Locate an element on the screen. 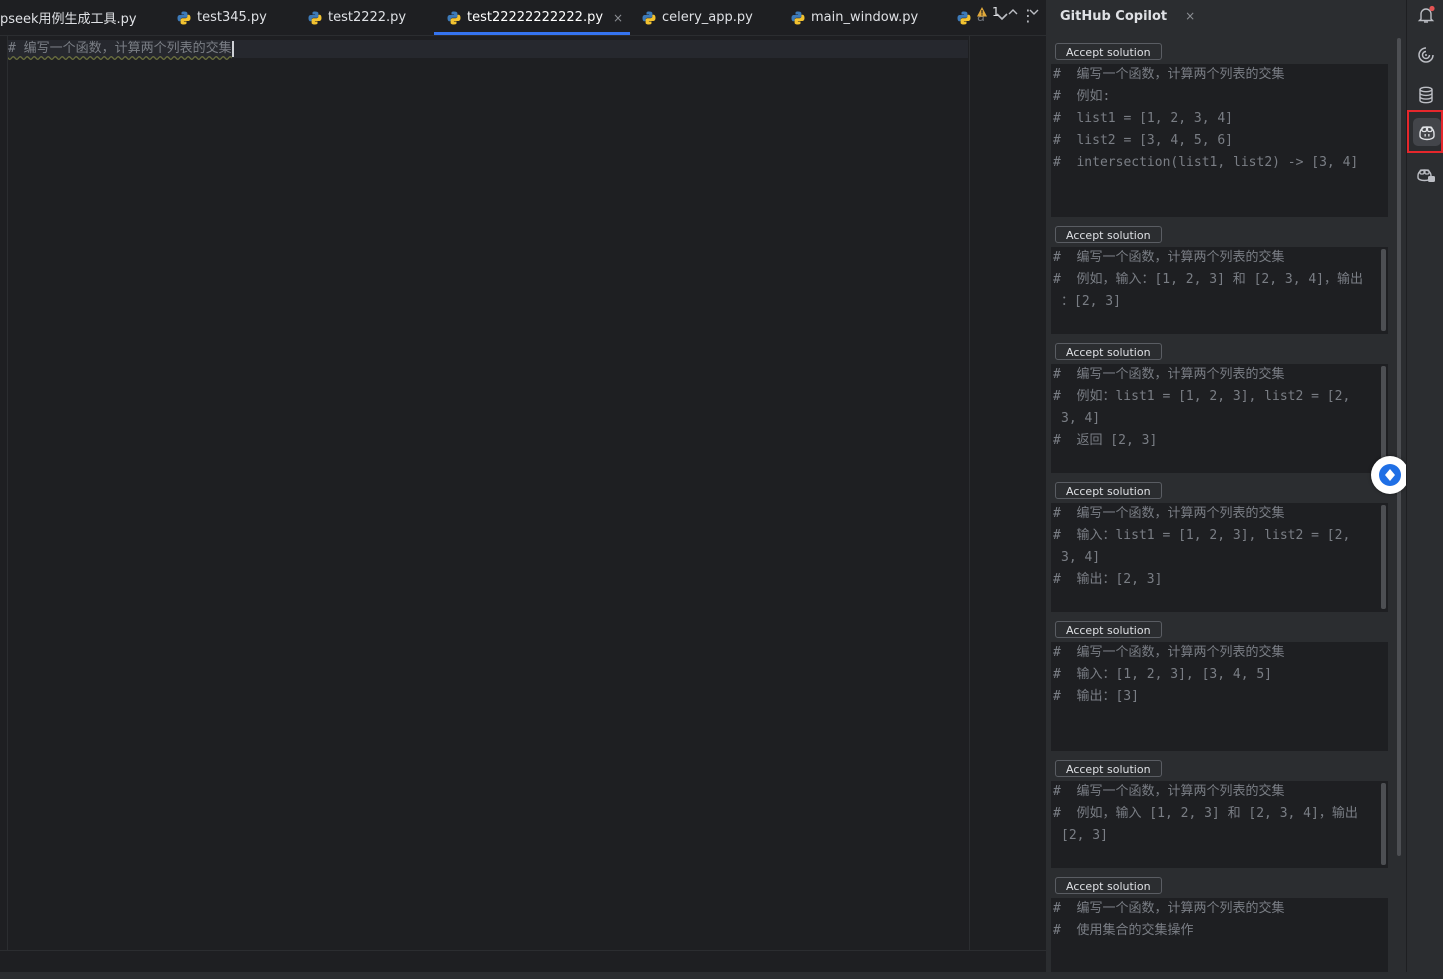 This screenshot has height=979, width=1443. code-line: # 输出：[2, 3] is located at coordinates (1108, 579).